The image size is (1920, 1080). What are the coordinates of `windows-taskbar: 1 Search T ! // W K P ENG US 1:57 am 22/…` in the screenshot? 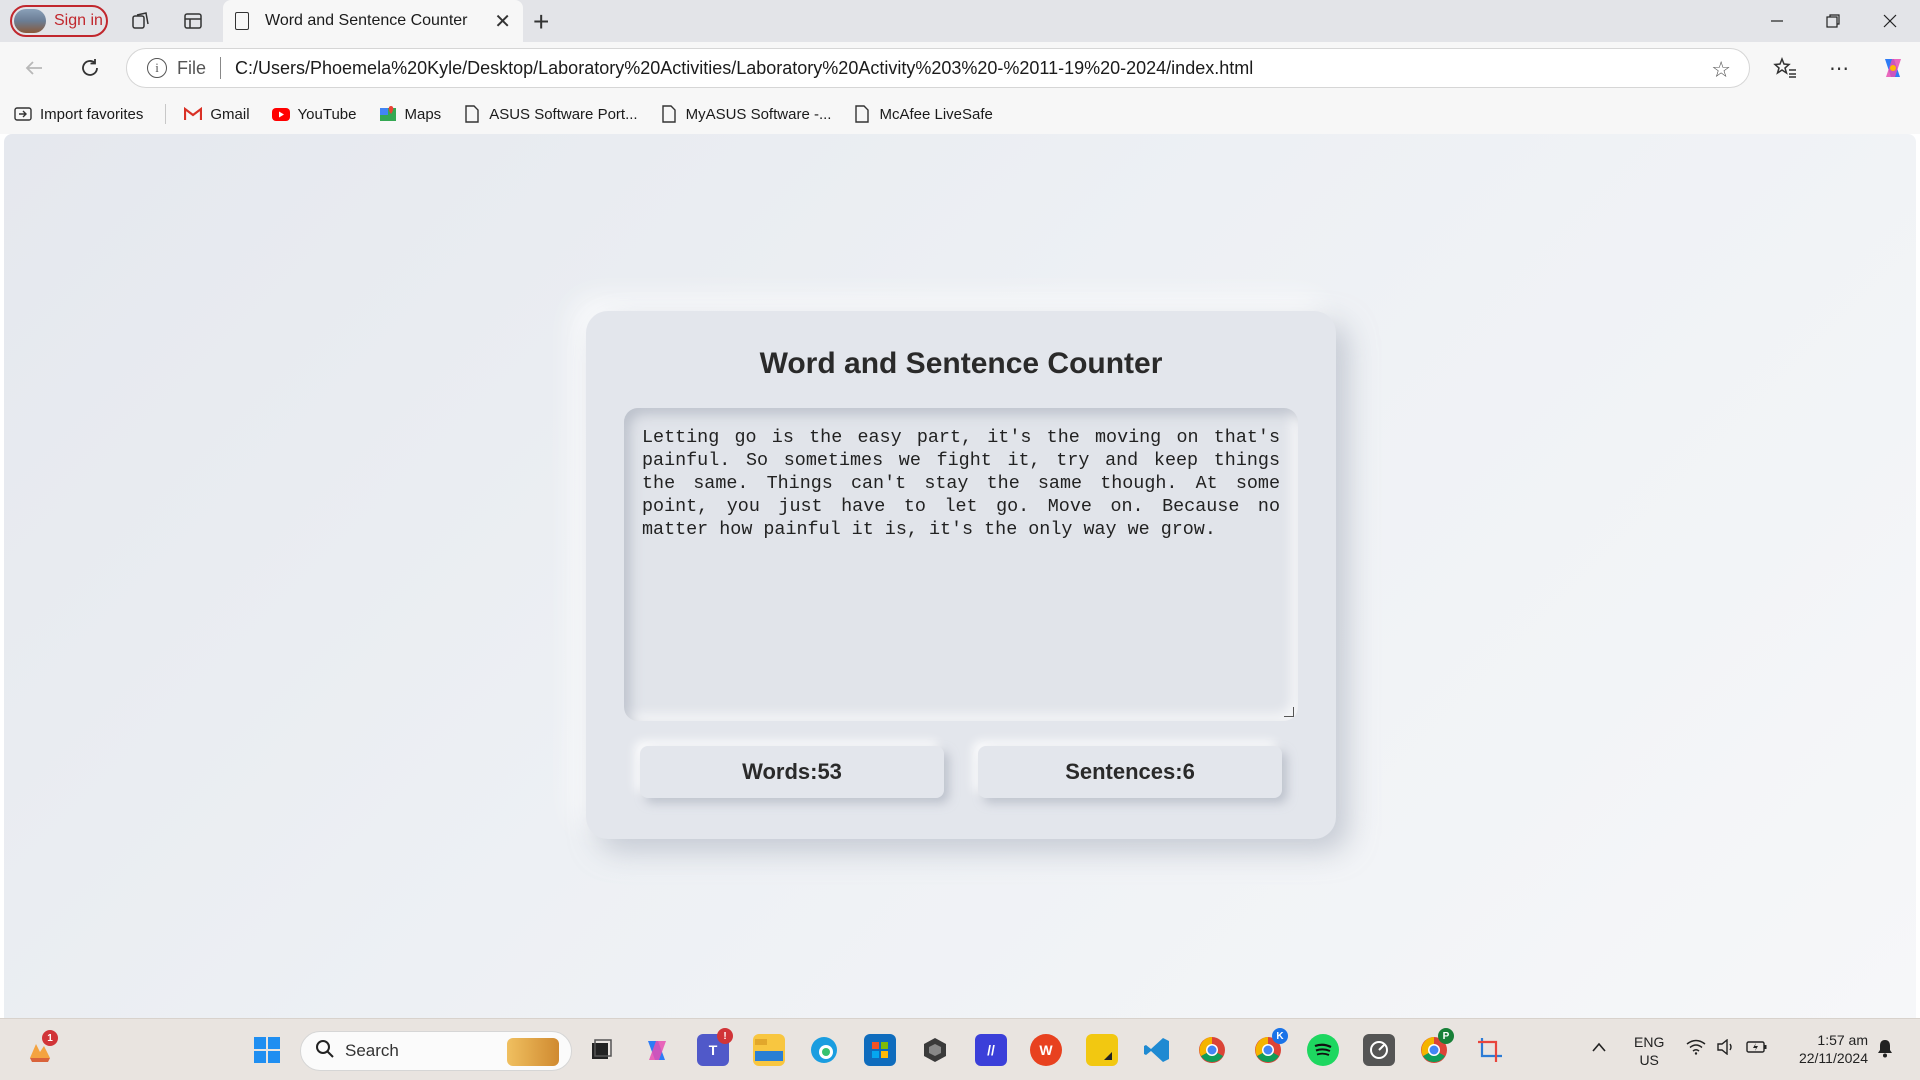 It's located at (960, 1049).